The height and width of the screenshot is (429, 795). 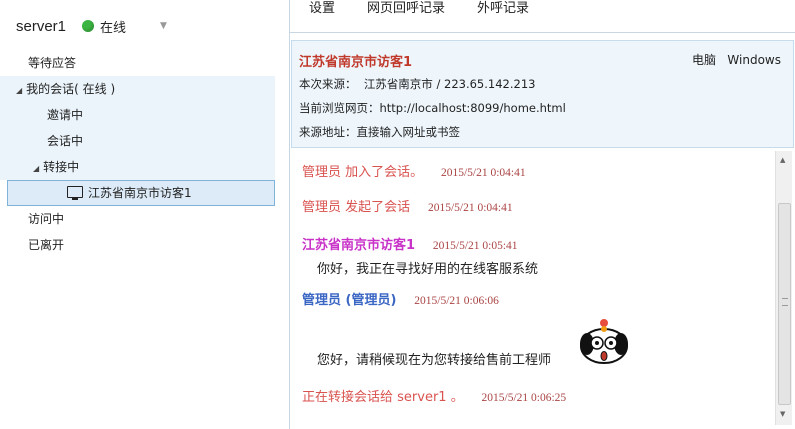 I want to click on status-dropdown-icon: ▼, so click(x=163, y=26).